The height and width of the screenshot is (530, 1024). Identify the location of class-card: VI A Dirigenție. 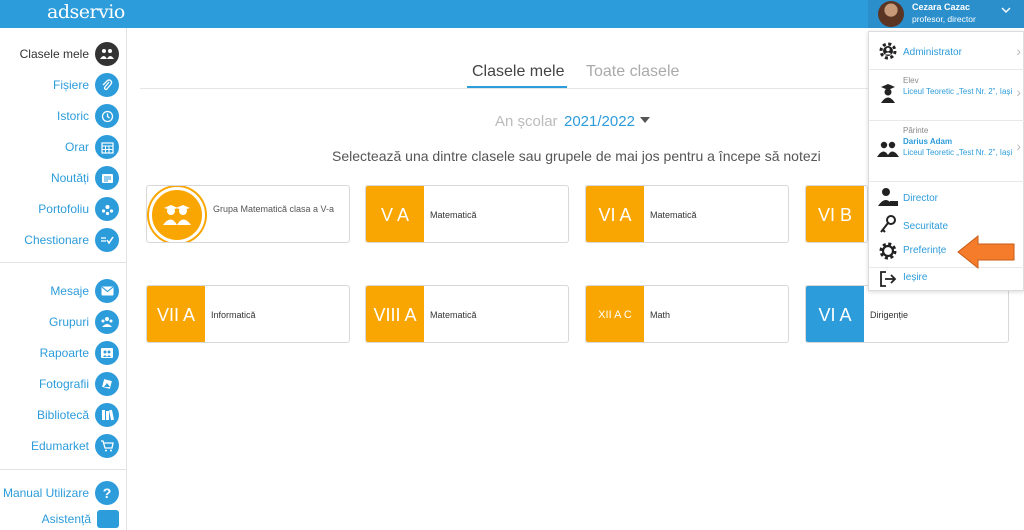
(907, 314).